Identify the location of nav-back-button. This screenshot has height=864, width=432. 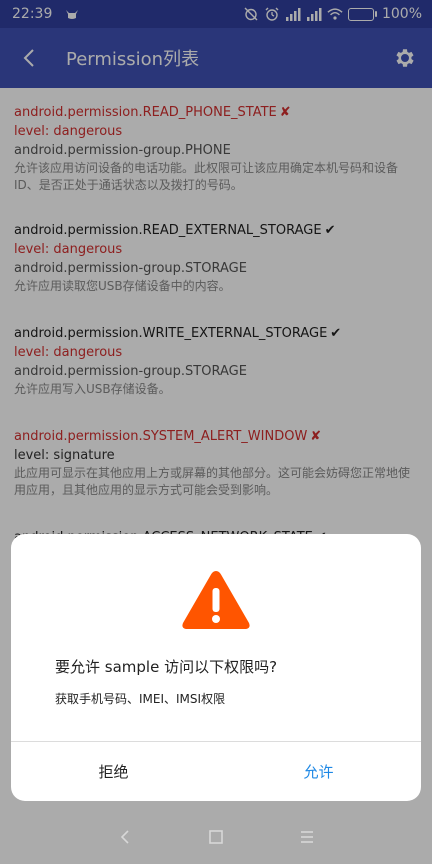
(125, 837).